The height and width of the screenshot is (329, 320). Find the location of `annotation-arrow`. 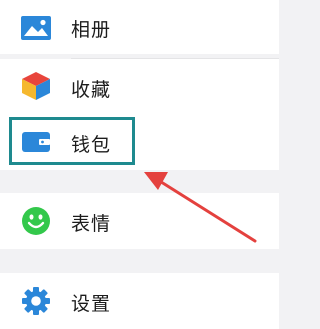

annotation-arrow is located at coordinates (200, 207).